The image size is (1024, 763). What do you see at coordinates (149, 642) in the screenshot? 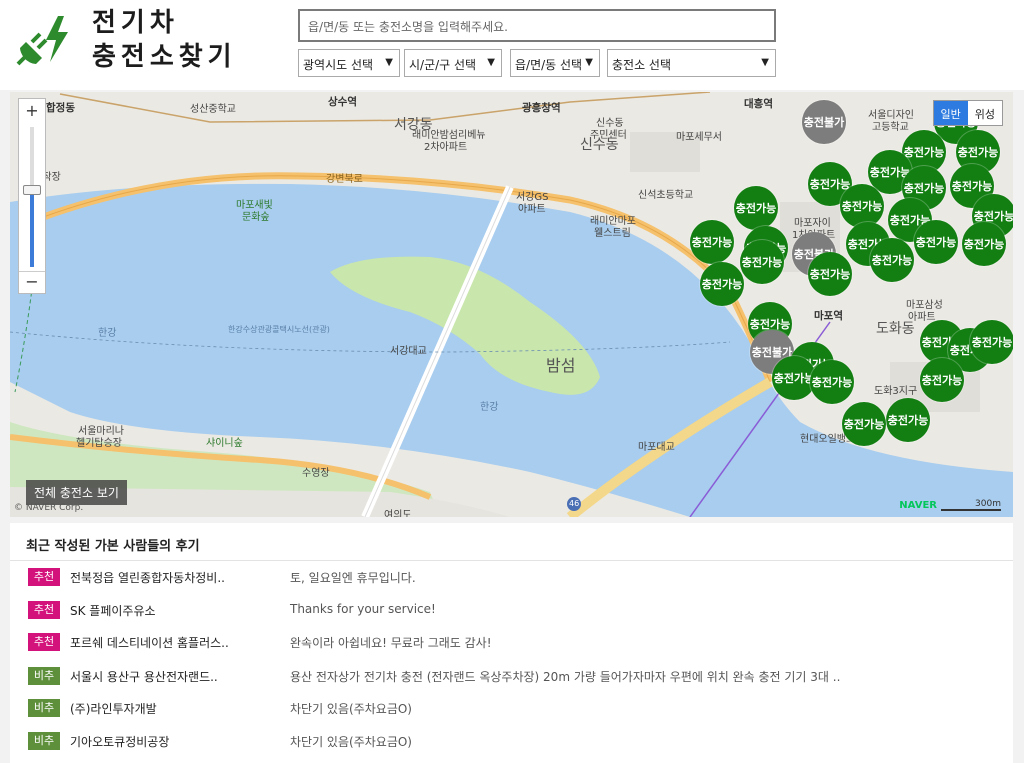
I see `review-station-name: 포르쉐 데스티네이션 홈플러스..` at bounding box center [149, 642].